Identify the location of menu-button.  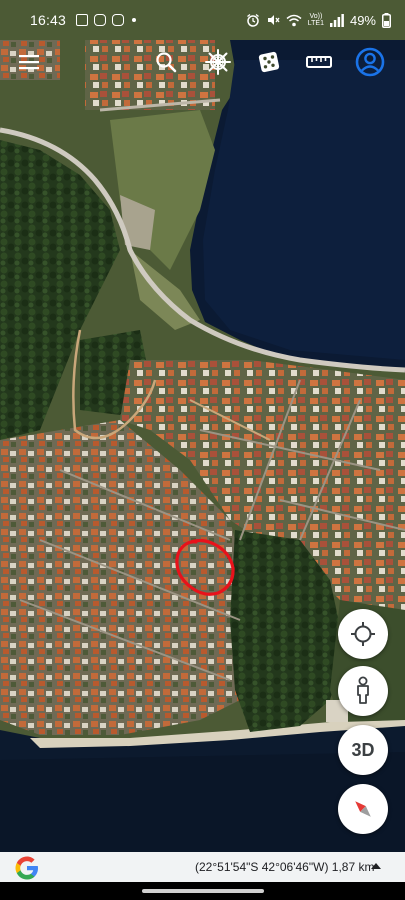
(29, 62).